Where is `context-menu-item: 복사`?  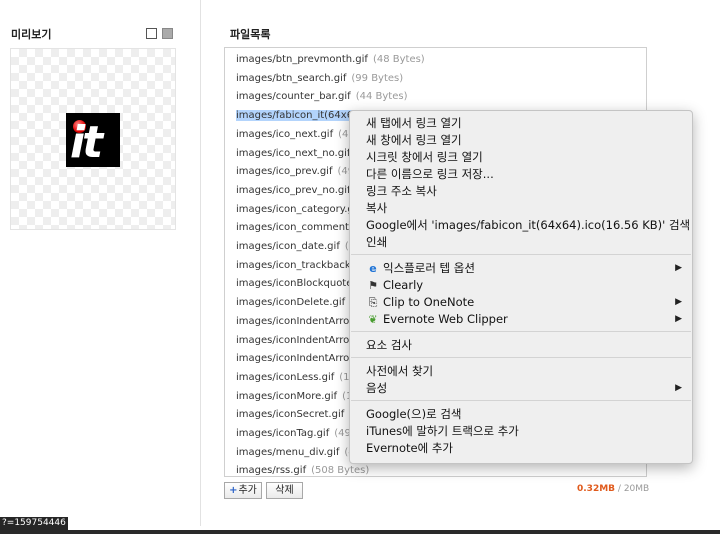 context-menu-item: 복사 is located at coordinates (524, 208).